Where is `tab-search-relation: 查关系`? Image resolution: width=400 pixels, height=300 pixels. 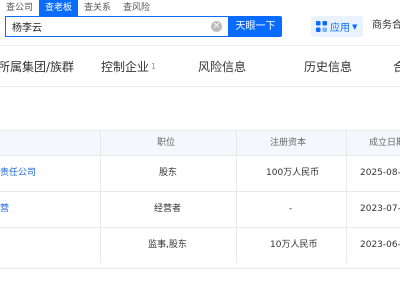 tab-search-relation: 查关系 is located at coordinates (97, 8).